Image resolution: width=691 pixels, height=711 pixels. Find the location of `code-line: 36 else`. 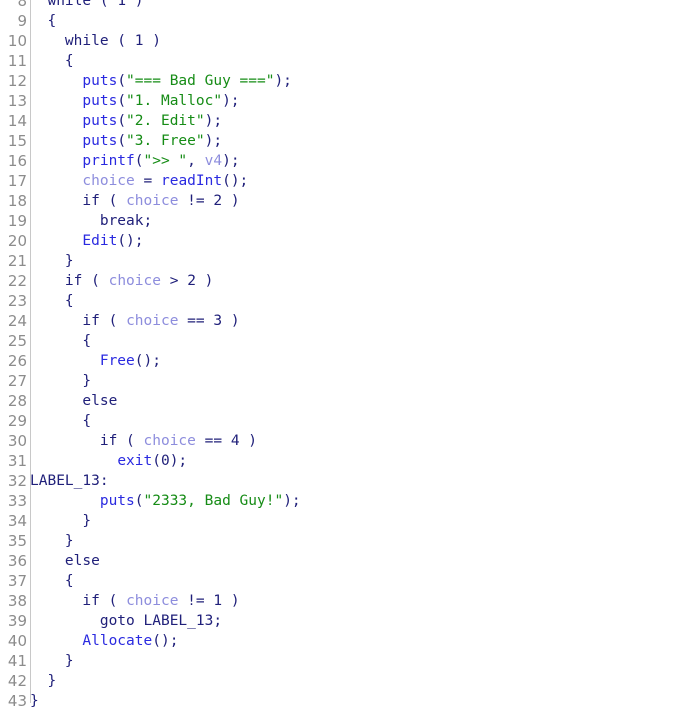

code-line: 36 else is located at coordinates (345, 561).